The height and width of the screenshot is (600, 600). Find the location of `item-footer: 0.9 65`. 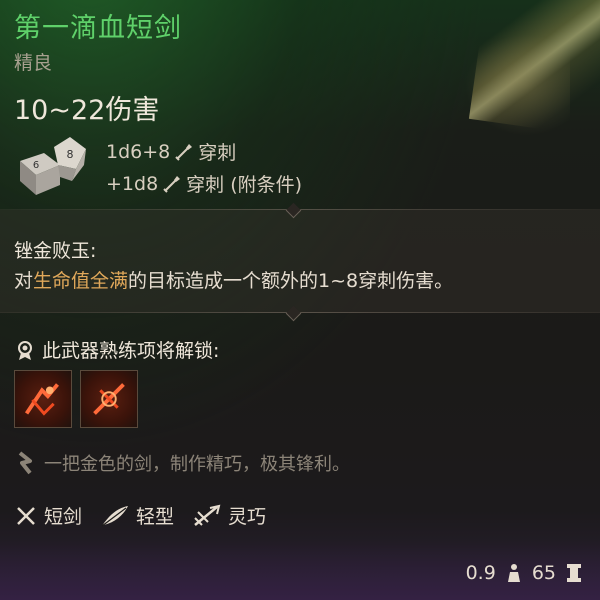

item-footer: 0.9 65 is located at coordinates (525, 573).